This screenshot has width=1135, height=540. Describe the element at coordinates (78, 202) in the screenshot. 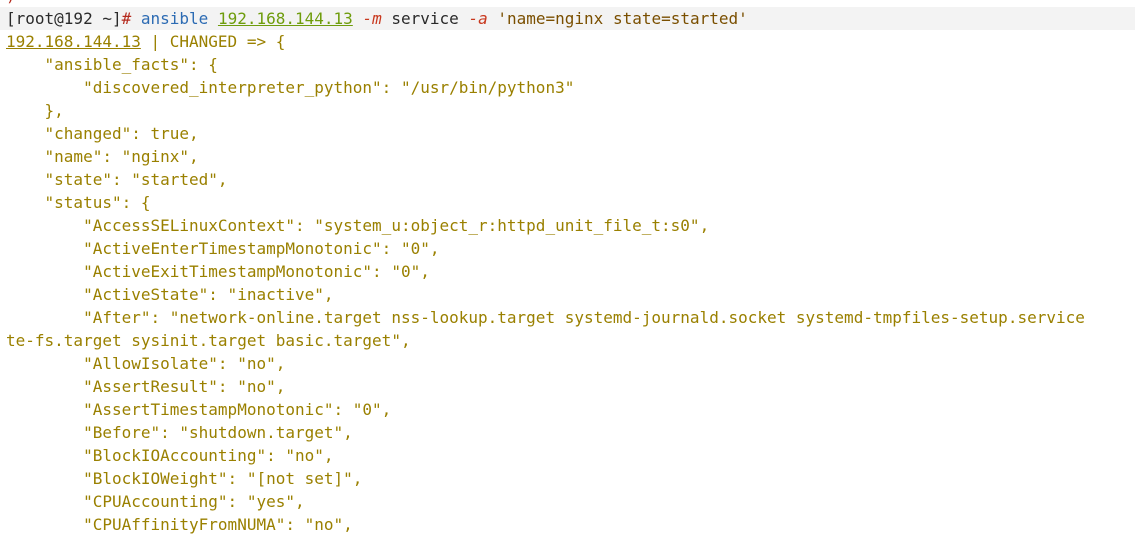

I see `output-line: "status": {` at that location.